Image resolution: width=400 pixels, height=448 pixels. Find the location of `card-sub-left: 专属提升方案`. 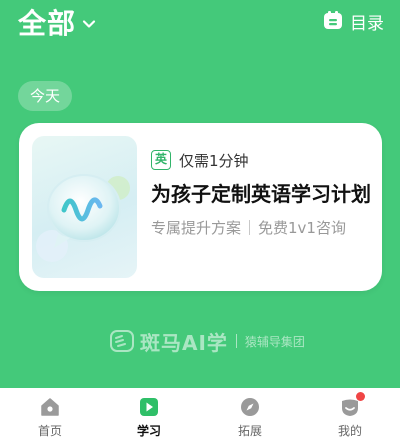

card-sub-left: 专属提升方案 is located at coordinates (196, 228).